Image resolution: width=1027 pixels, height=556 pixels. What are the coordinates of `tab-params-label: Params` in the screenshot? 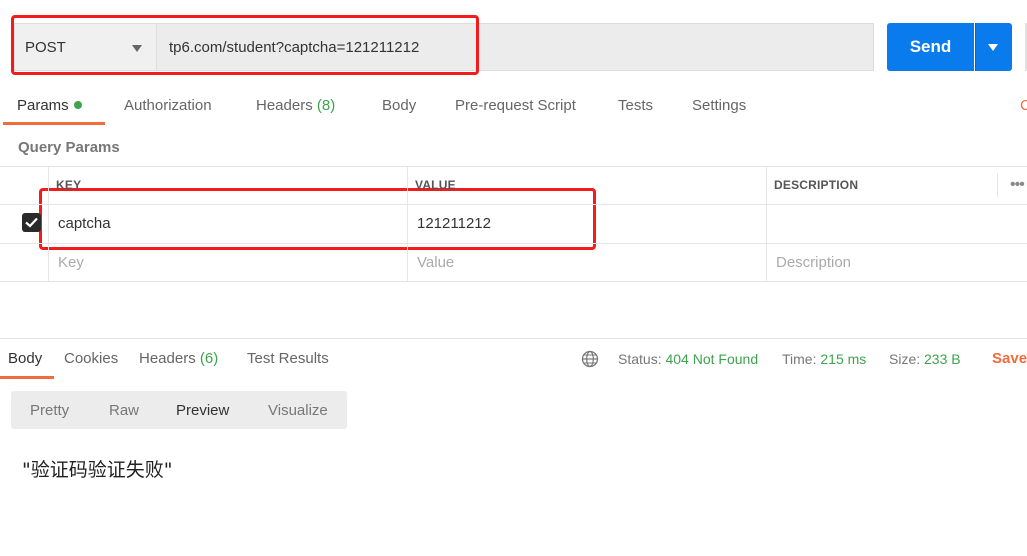 It's located at (43, 105).